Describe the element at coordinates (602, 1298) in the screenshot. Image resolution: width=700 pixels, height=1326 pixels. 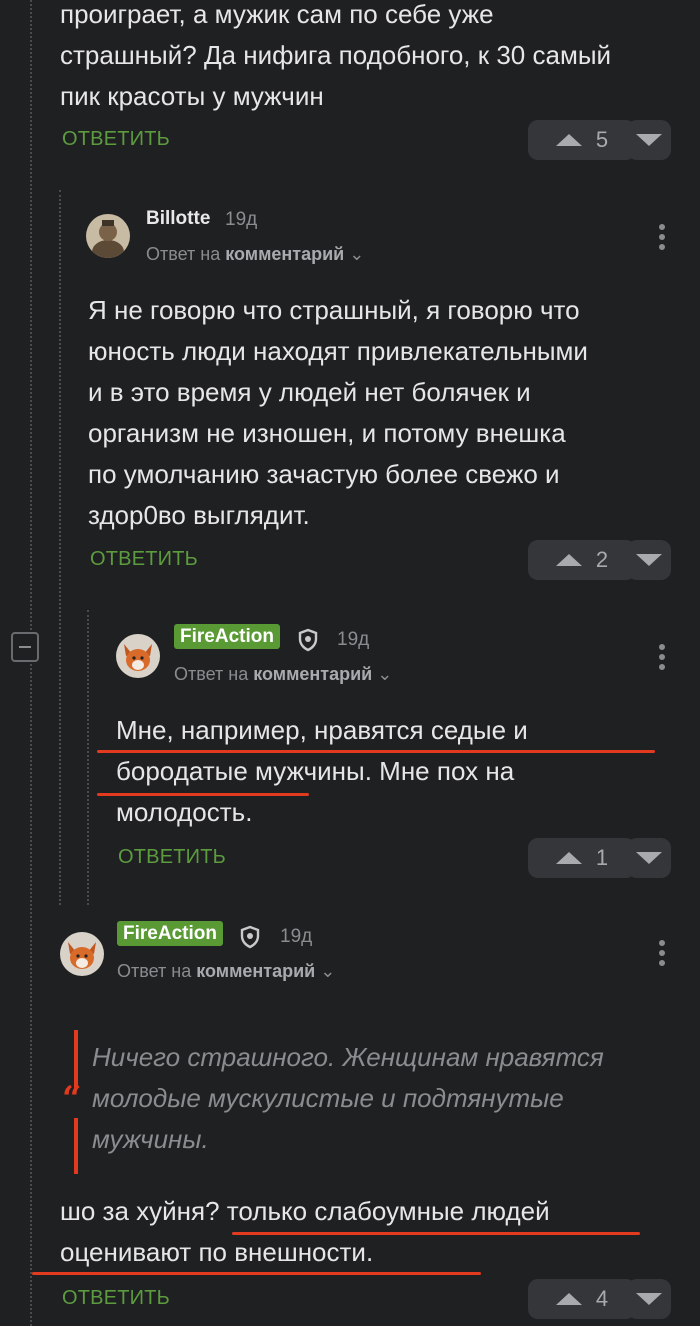
I see `vote-count: 4` at that location.